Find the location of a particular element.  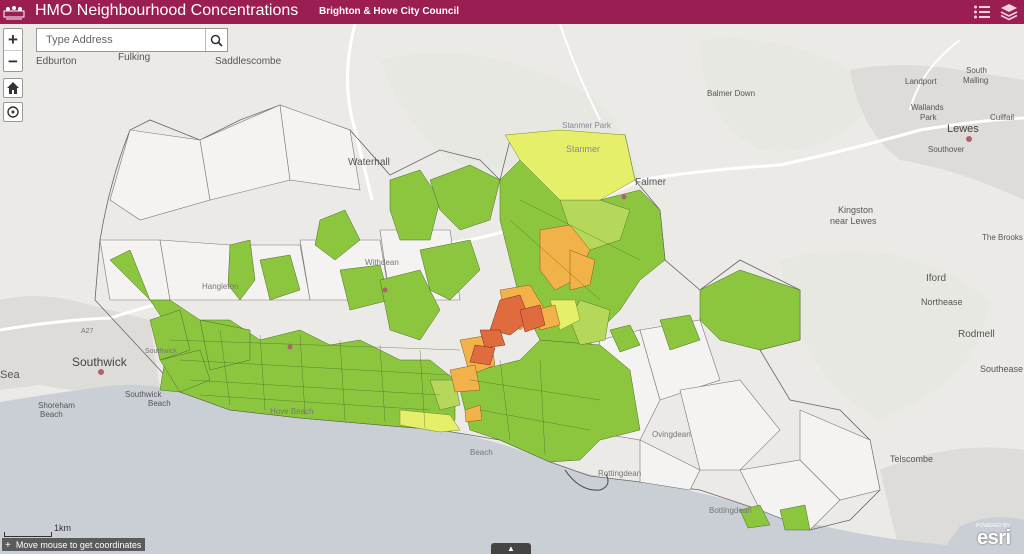

scale-bar: 1km is located at coordinates (37, 530).